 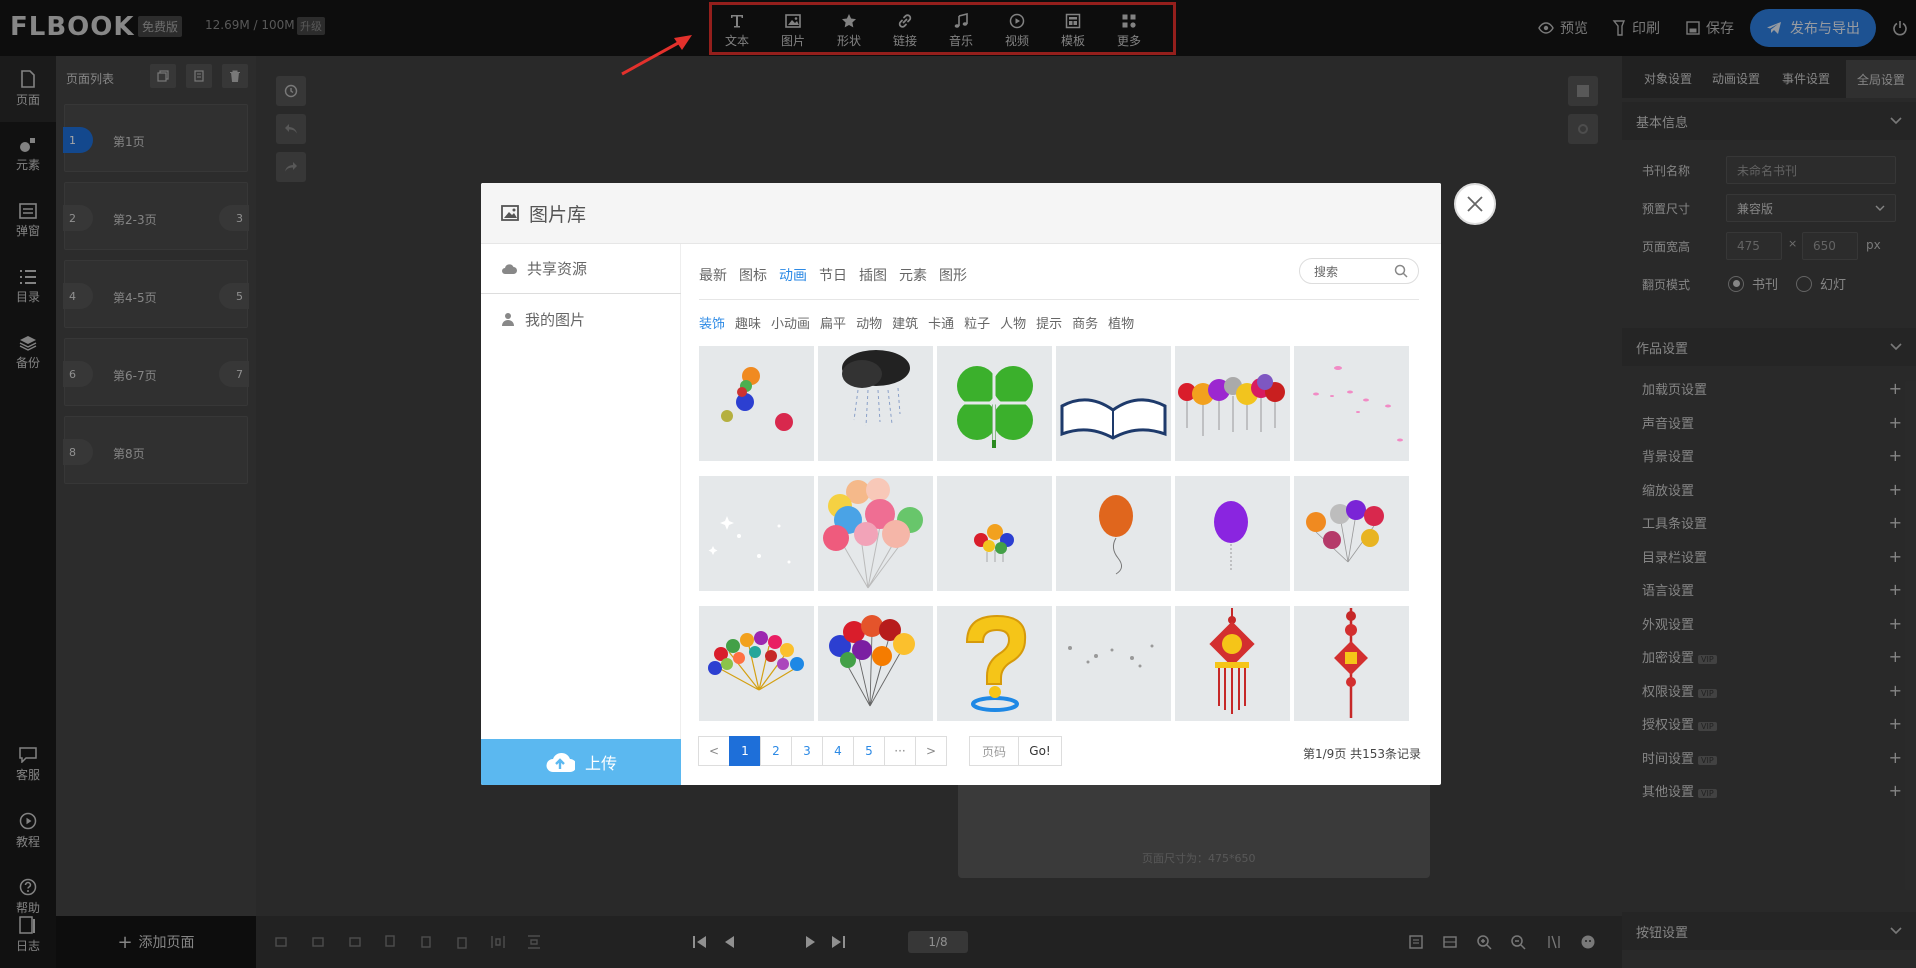 What do you see at coordinates (905, 322) in the screenshot?
I see `subcategory-tab: 建筑` at bounding box center [905, 322].